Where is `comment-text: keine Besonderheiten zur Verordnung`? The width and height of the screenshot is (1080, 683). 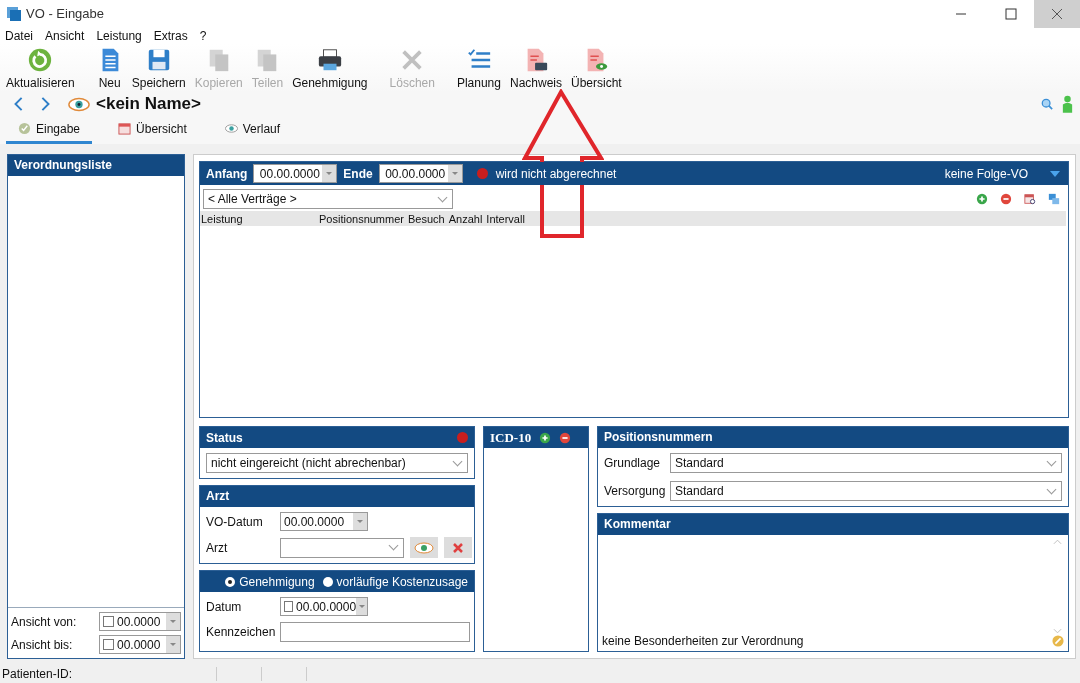 comment-text: keine Besonderheiten zur Verordnung is located at coordinates (703, 641).